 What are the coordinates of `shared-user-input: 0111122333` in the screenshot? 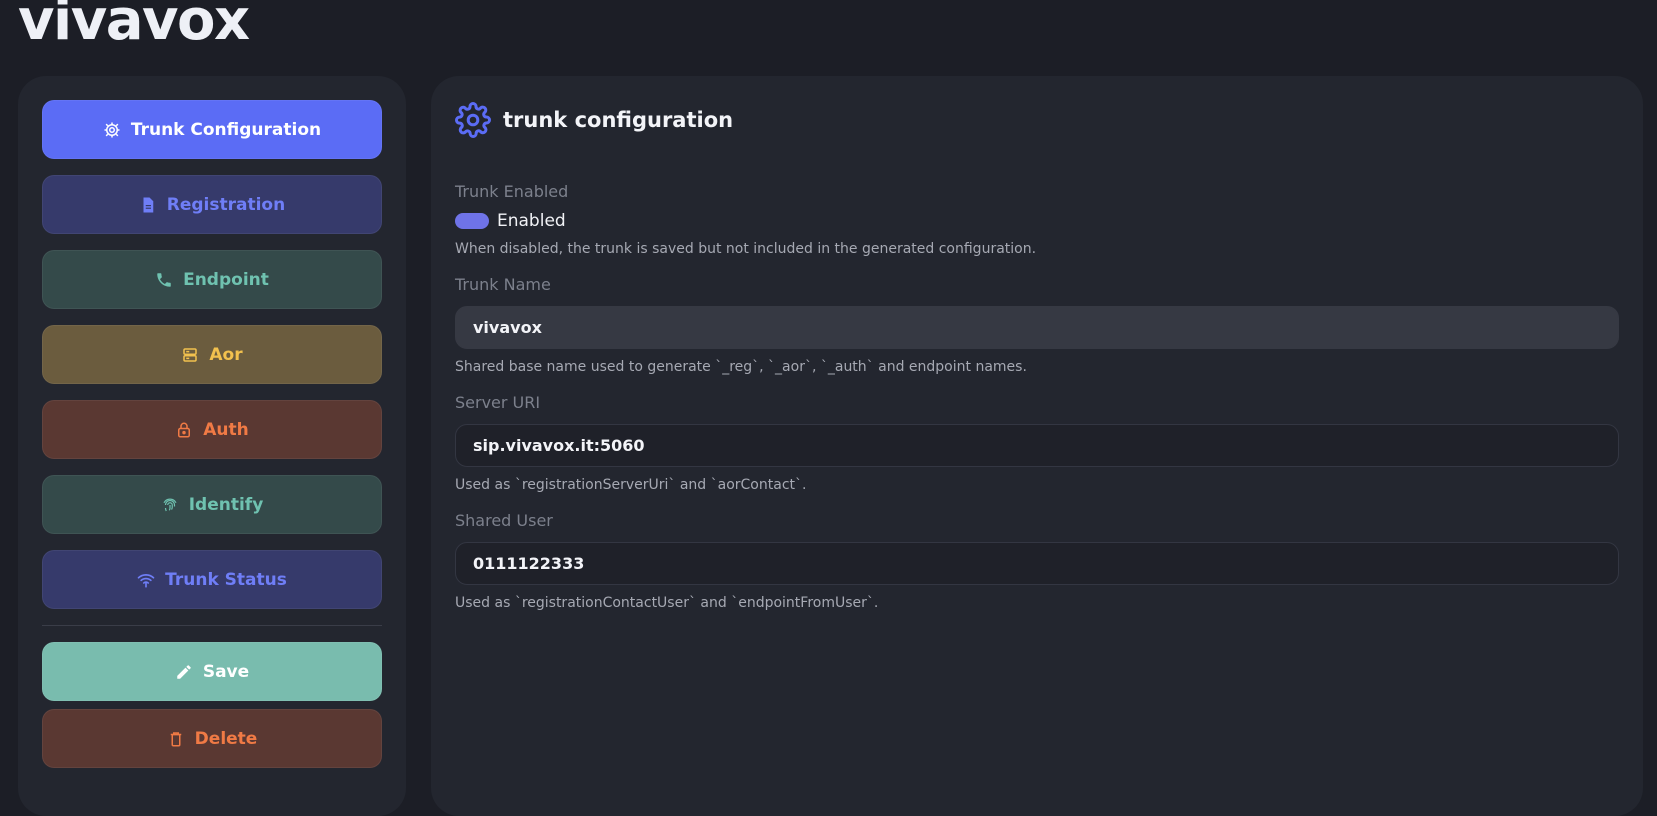 It's located at (1037, 563).